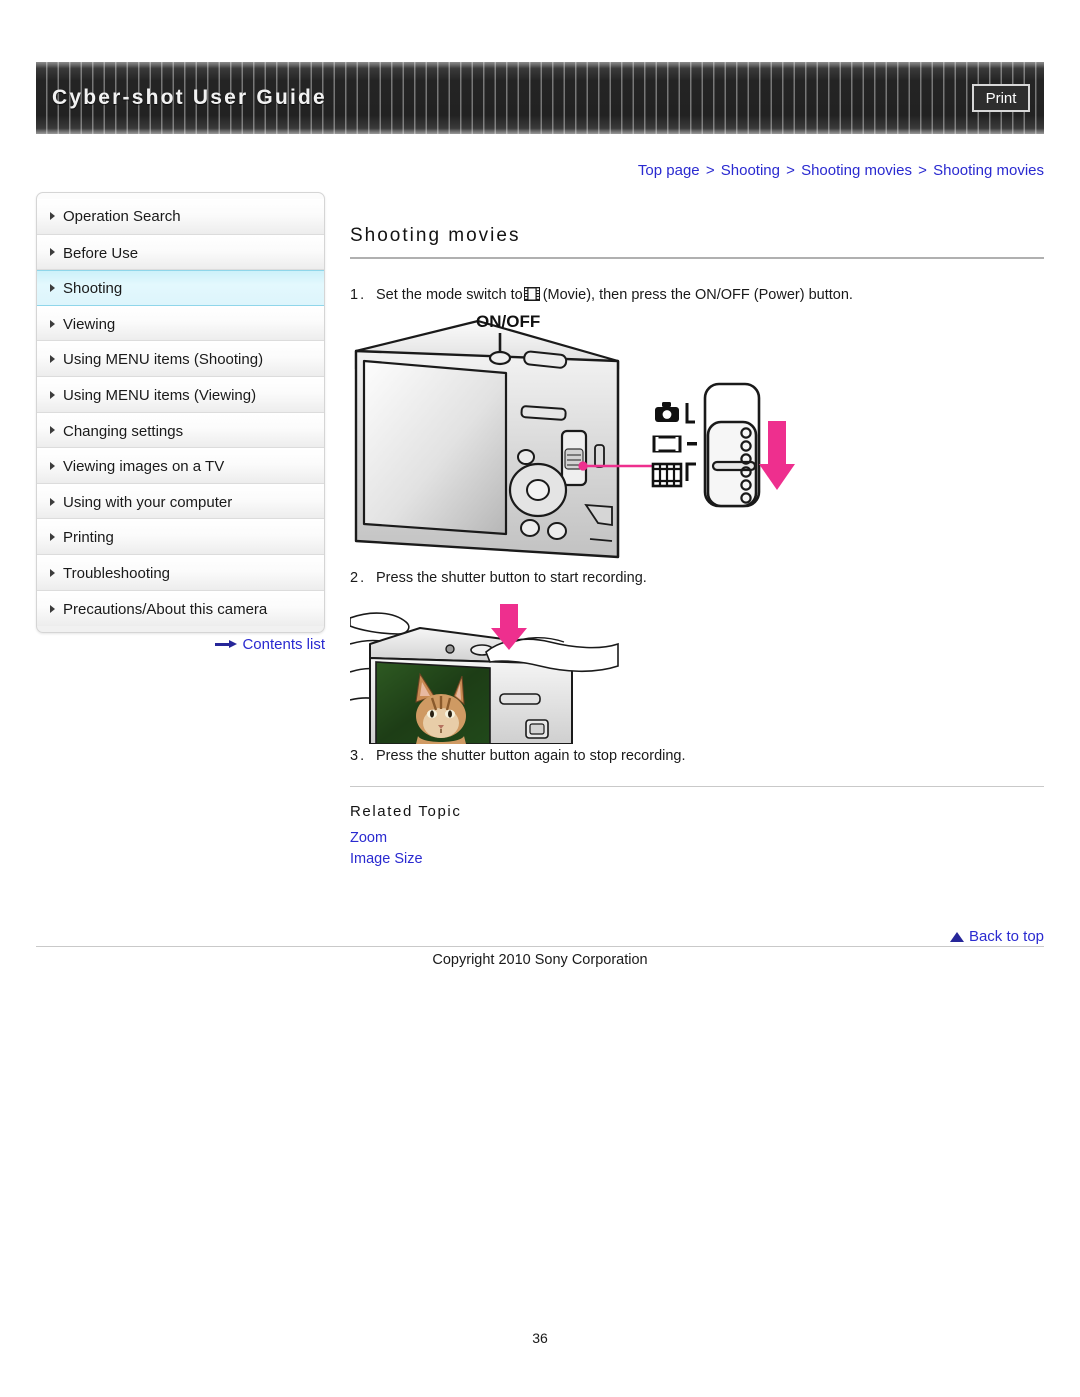 This screenshot has width=1080, height=1397. I want to click on sidebar-item-viewing-images-on-a-tv: Viewing images on a TV, so click(180, 466).